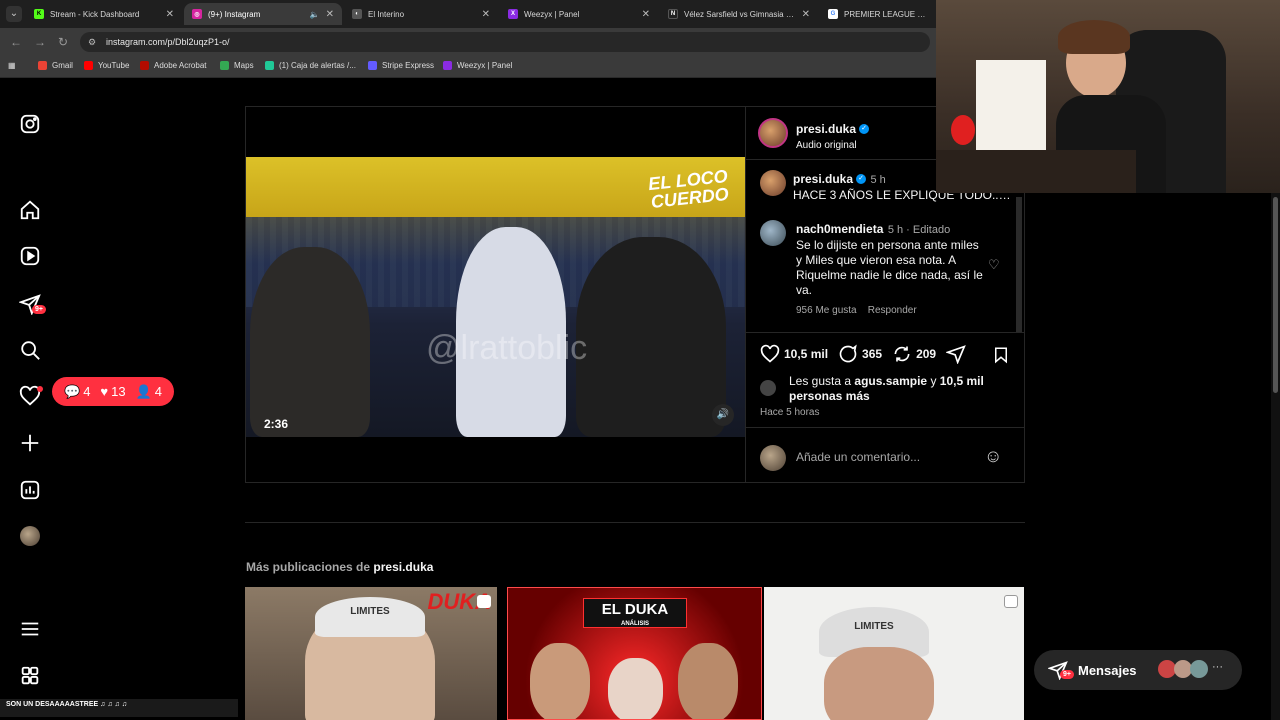  I want to click on comment-button: 365, so click(860, 354).